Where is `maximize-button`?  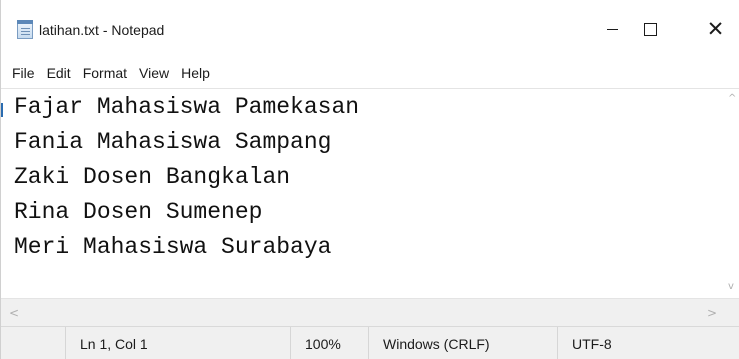 maximize-button is located at coordinates (650, 29).